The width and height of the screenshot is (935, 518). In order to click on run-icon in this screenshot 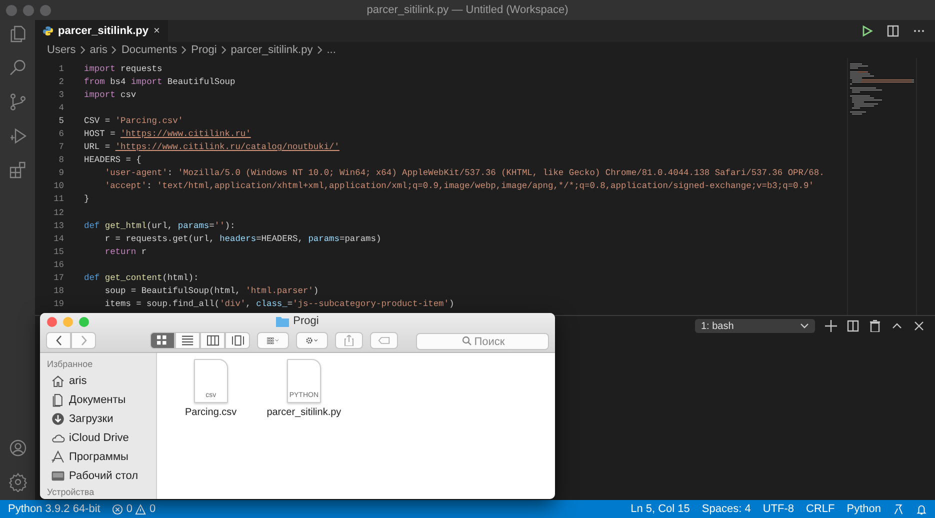, I will do `click(867, 31)`.